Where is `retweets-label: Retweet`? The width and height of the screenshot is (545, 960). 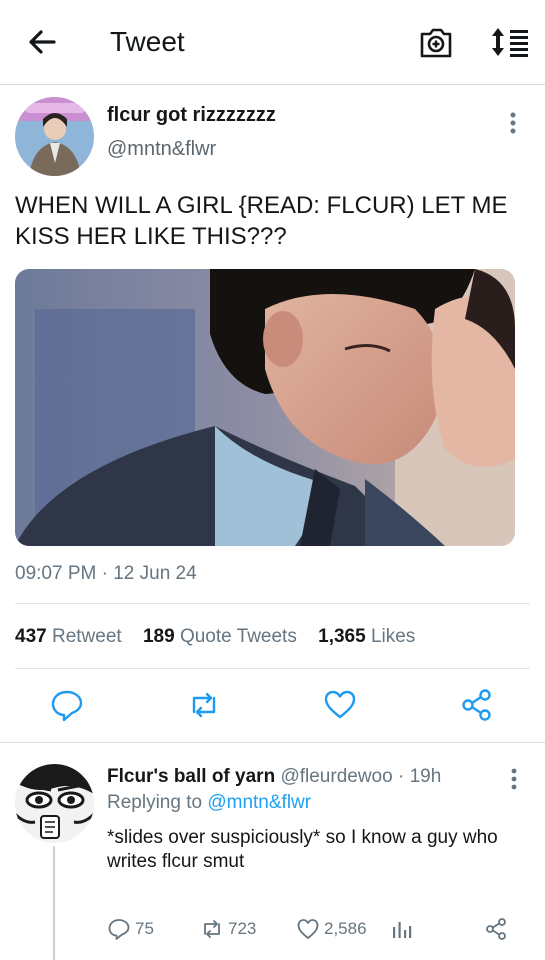 retweets-label: Retweet is located at coordinates (86, 636).